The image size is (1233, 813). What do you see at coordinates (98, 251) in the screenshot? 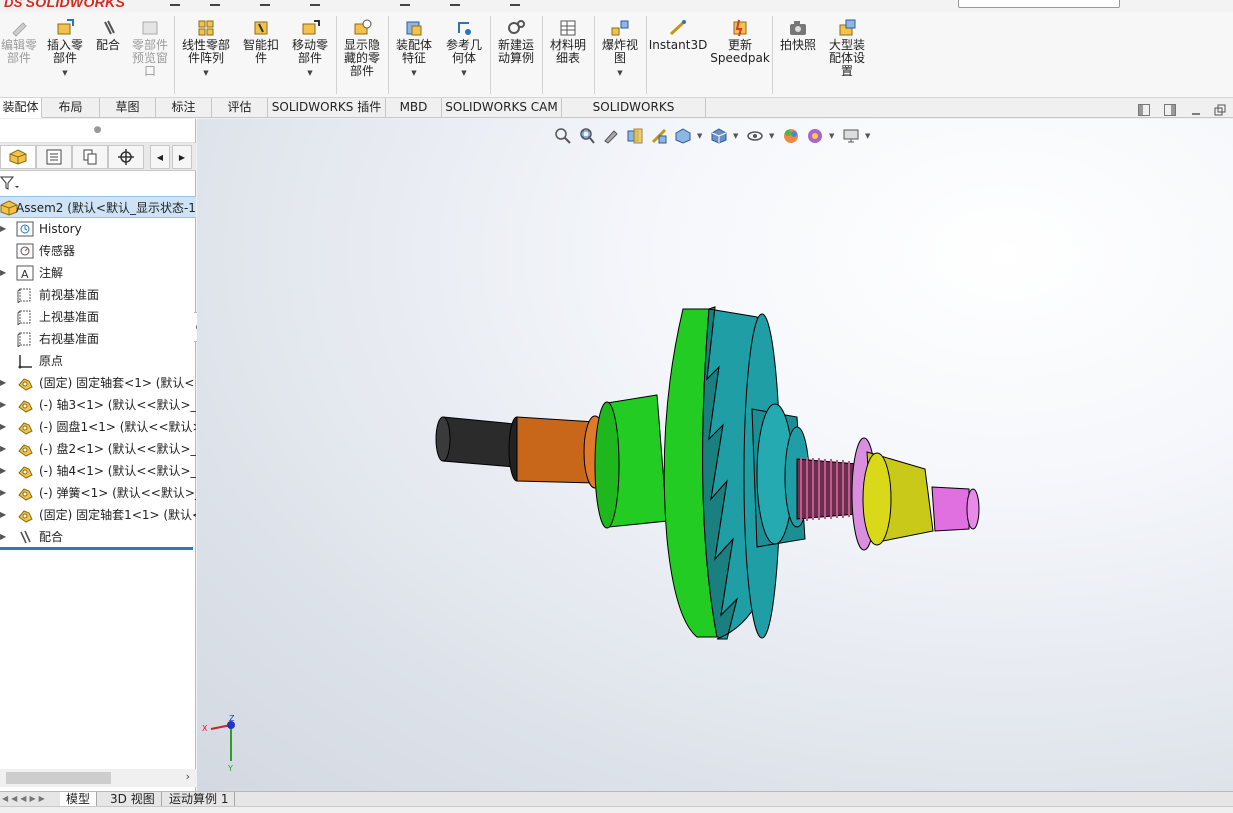
I see `tree-node: 传感器` at bounding box center [98, 251].